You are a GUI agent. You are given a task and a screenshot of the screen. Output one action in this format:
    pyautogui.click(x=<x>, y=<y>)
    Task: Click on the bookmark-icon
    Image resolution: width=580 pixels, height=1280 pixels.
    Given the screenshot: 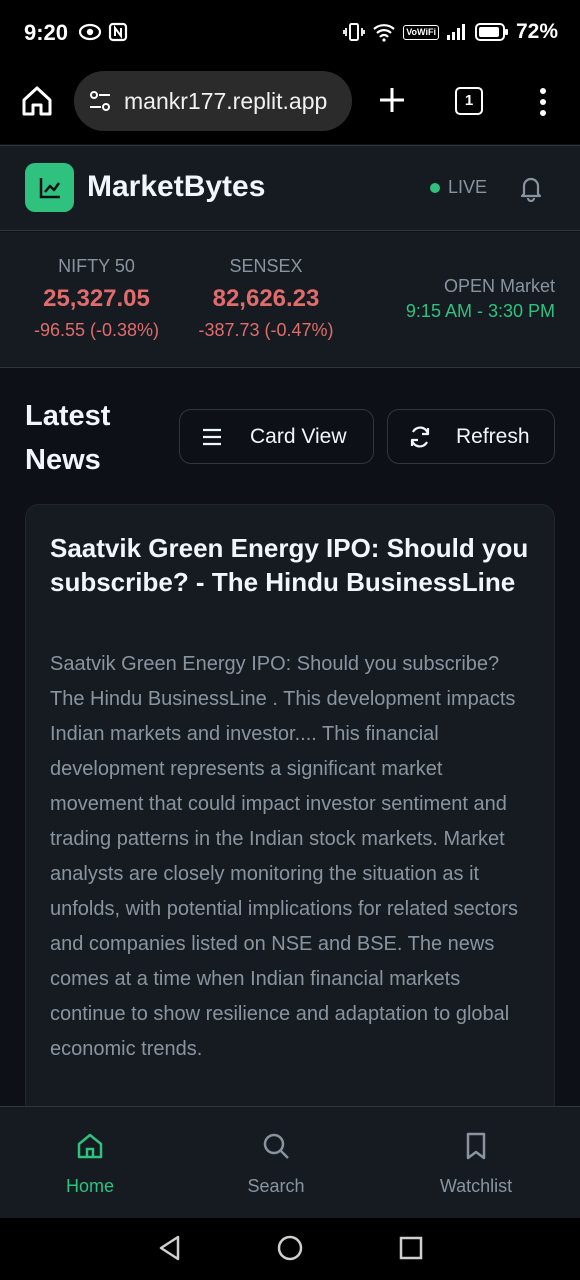 What is the action you would take?
    pyautogui.click(x=476, y=1146)
    